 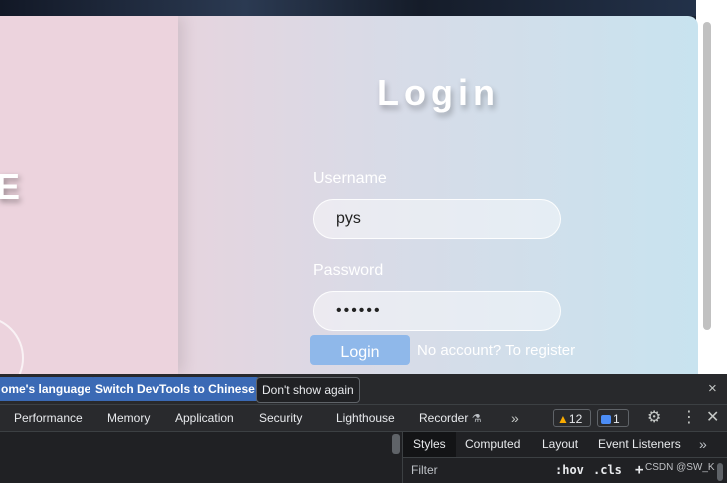 I want to click on flask-icon: ⚗, so click(x=476, y=419).